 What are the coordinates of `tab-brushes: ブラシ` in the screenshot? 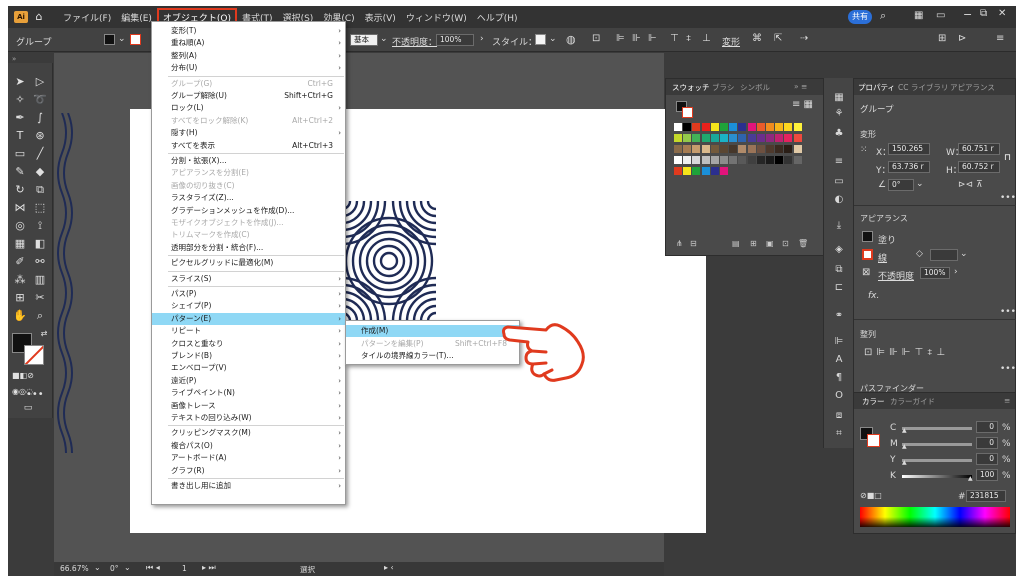 It's located at (723, 87).